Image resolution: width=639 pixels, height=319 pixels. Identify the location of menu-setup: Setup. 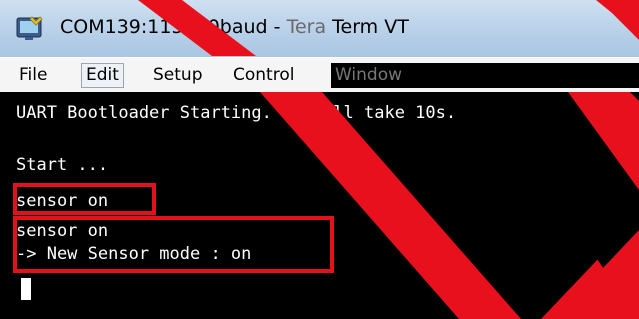
(177, 75).